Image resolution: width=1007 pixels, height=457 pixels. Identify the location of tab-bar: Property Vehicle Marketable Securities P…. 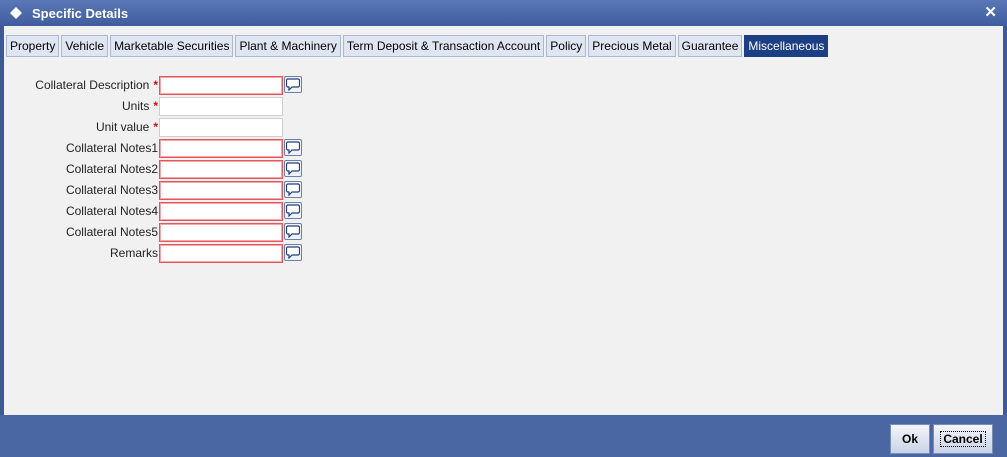
(418, 46).